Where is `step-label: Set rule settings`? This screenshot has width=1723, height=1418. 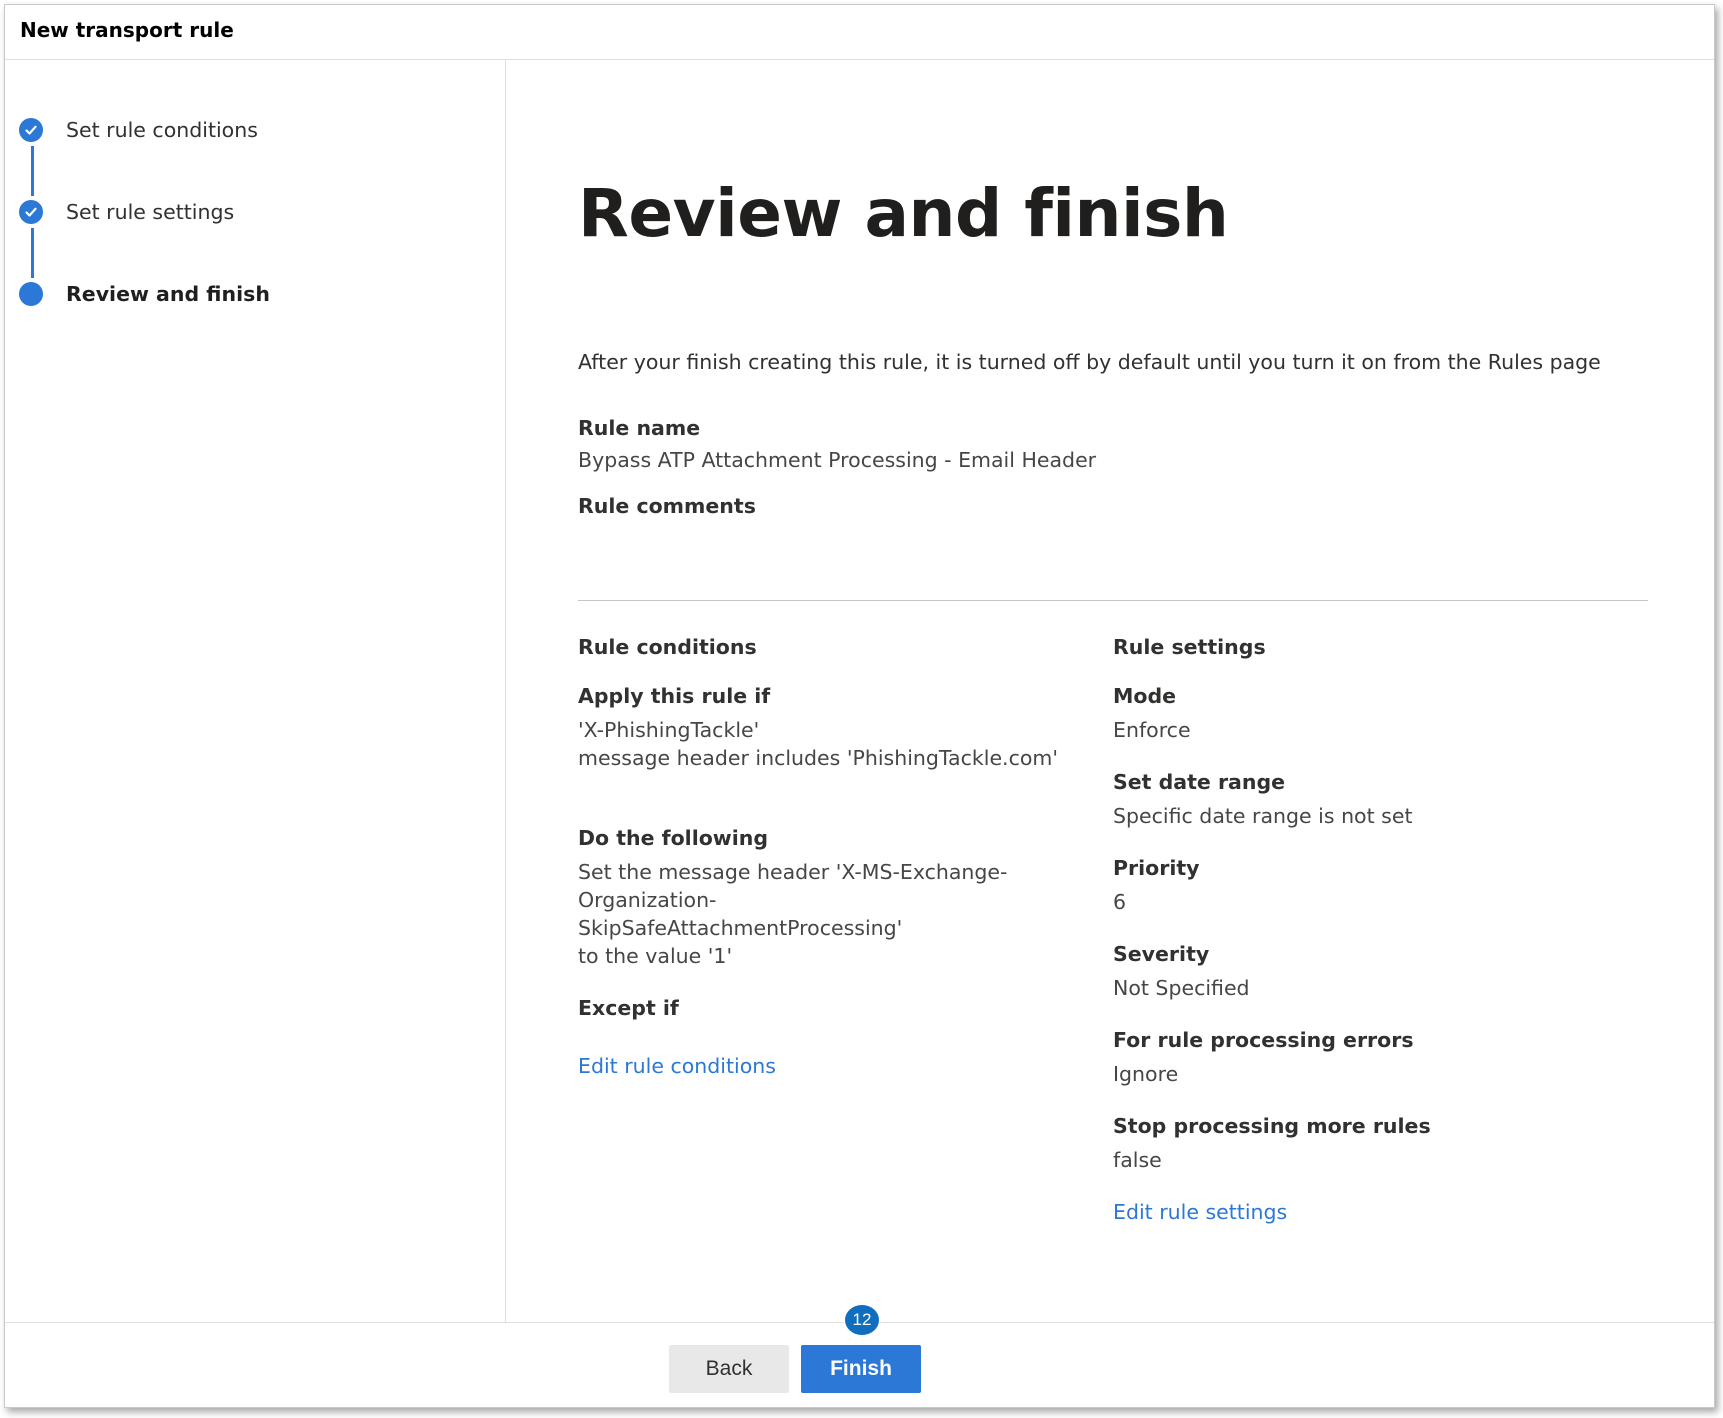
step-label: Set rule settings is located at coordinates (150, 212).